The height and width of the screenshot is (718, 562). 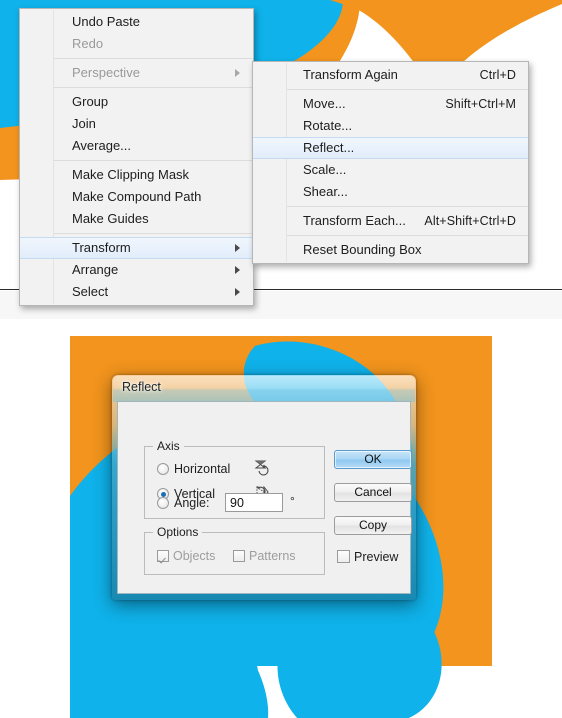 What do you see at coordinates (272, 556) in the screenshot?
I see `checkbox-patterns-label: Patterns` at bounding box center [272, 556].